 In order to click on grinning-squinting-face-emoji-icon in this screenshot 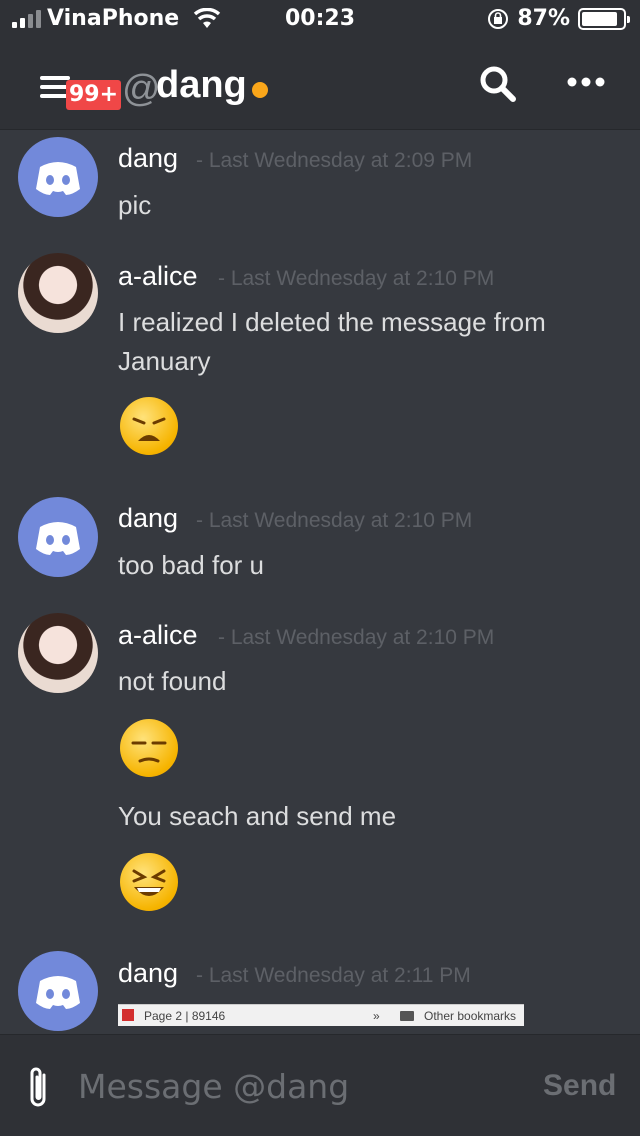, I will do `click(149, 882)`.